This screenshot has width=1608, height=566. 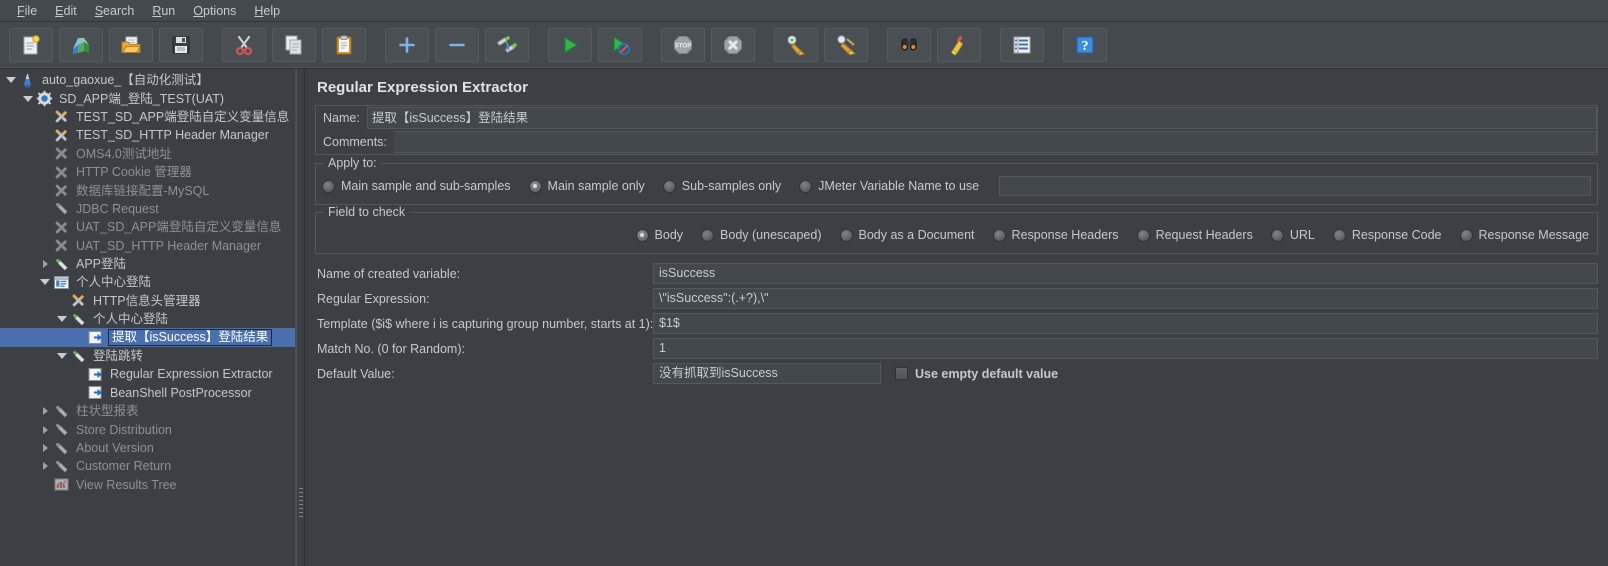 I want to click on tree-node: TEST_SD_HTTP Header Manager, so click(x=147, y=135).